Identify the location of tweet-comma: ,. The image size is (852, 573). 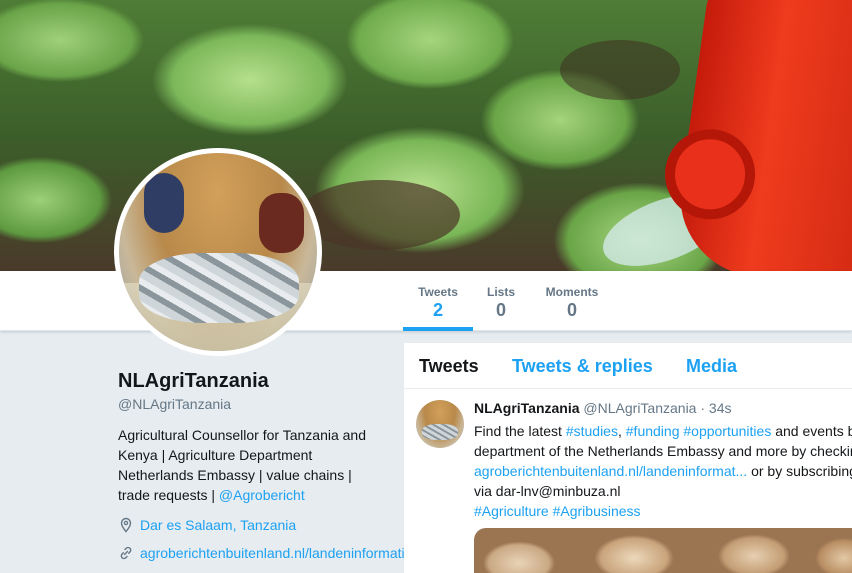
(619, 431).